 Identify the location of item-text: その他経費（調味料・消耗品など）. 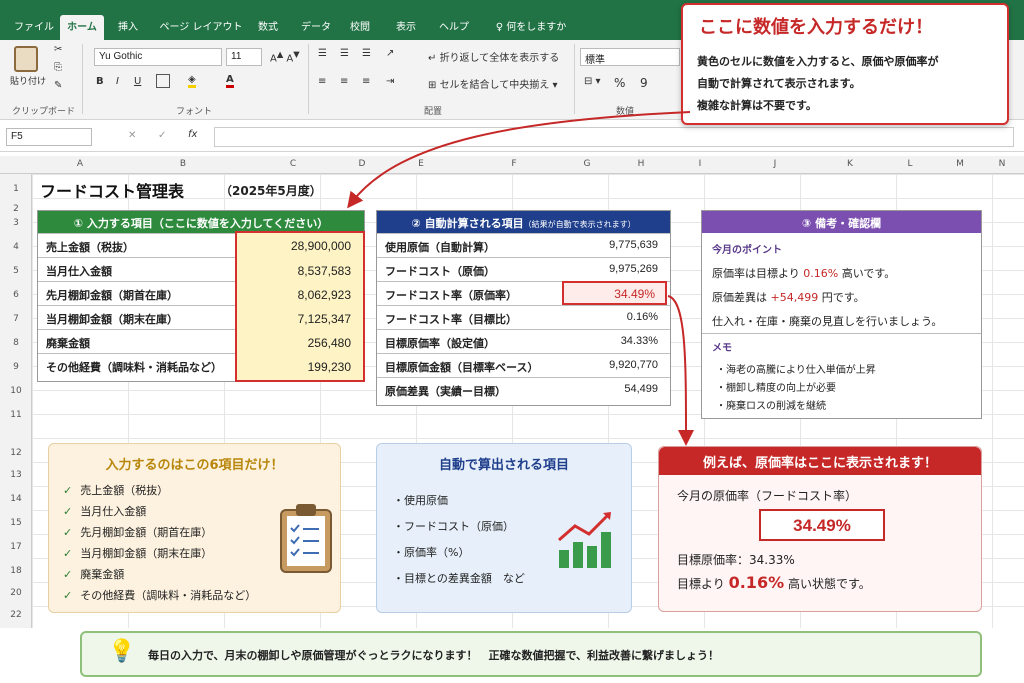
(168, 595).